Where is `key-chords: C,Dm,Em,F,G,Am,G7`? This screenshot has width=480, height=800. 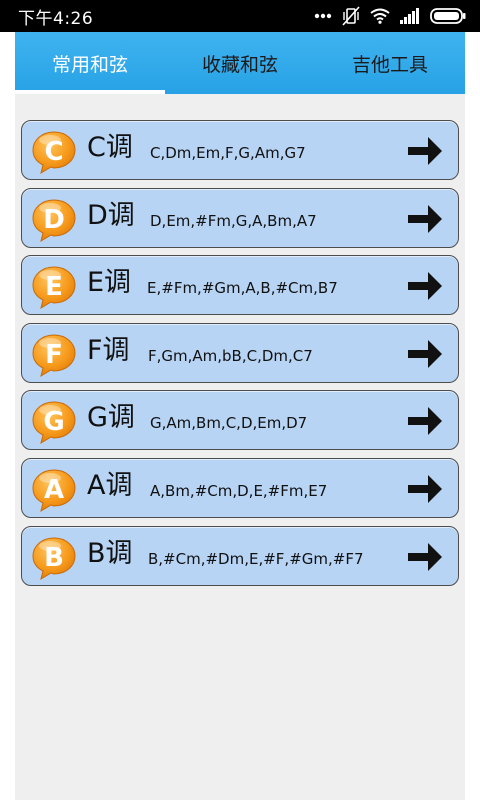 key-chords: C,Dm,Em,F,G,Am,G7 is located at coordinates (228, 153).